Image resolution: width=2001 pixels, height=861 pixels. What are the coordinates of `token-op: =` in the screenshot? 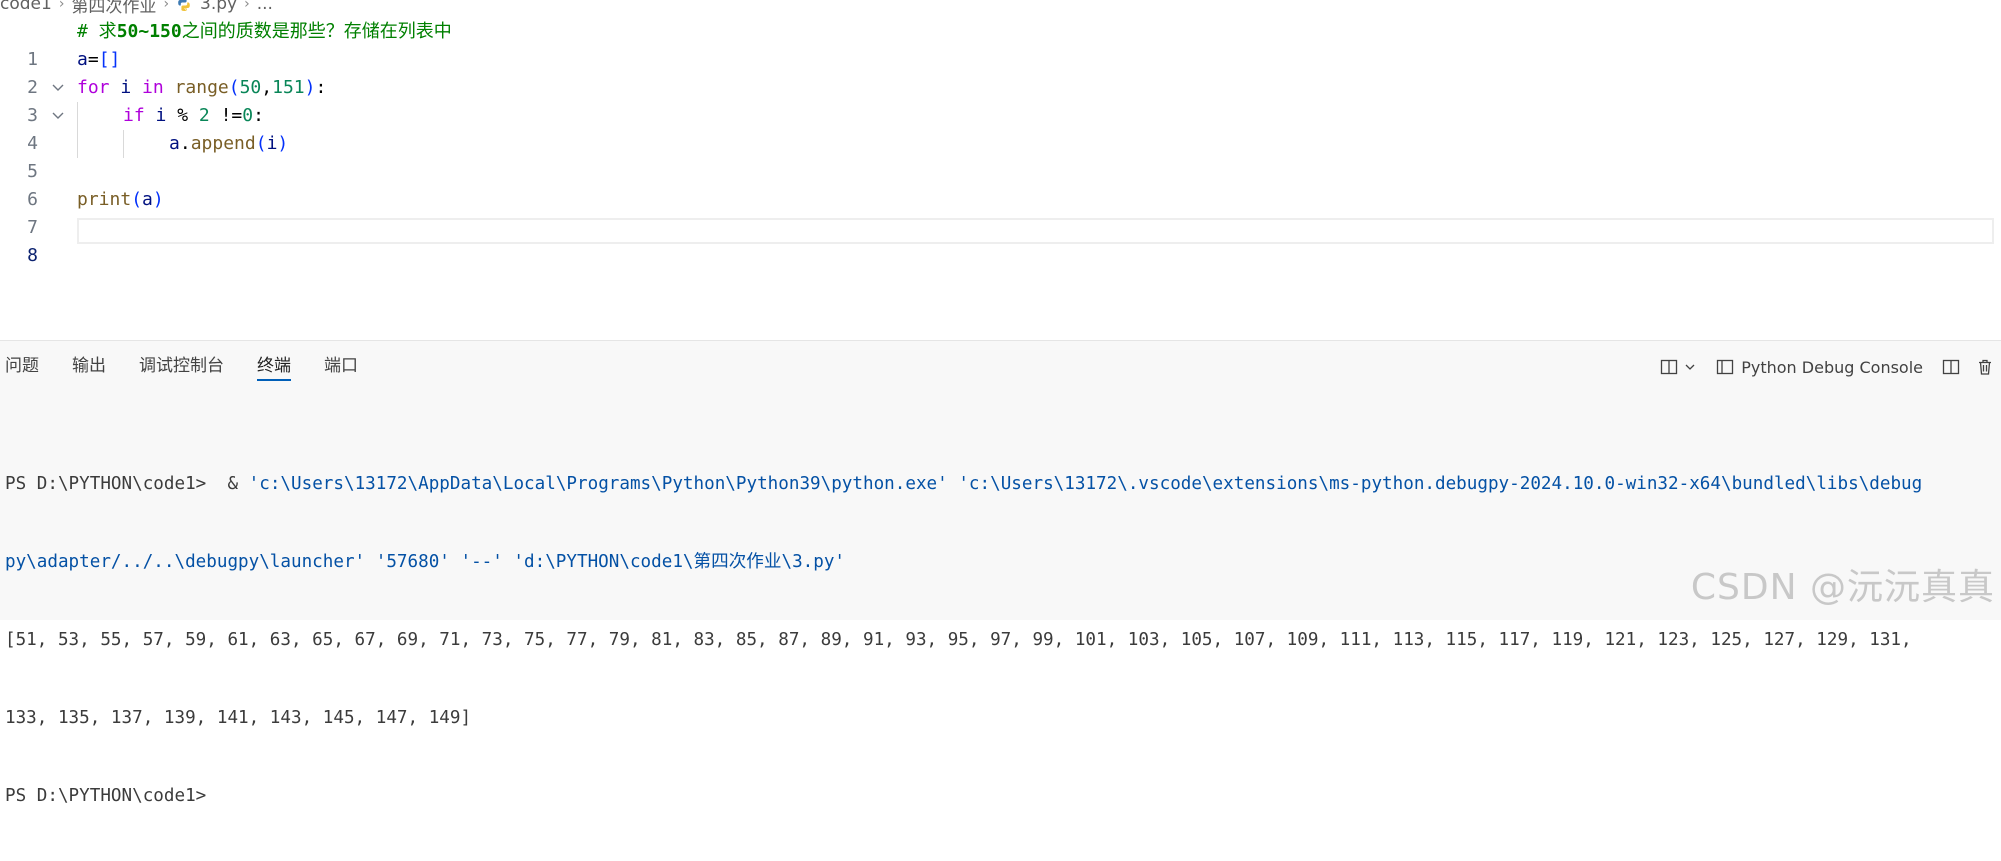 It's located at (93, 59).